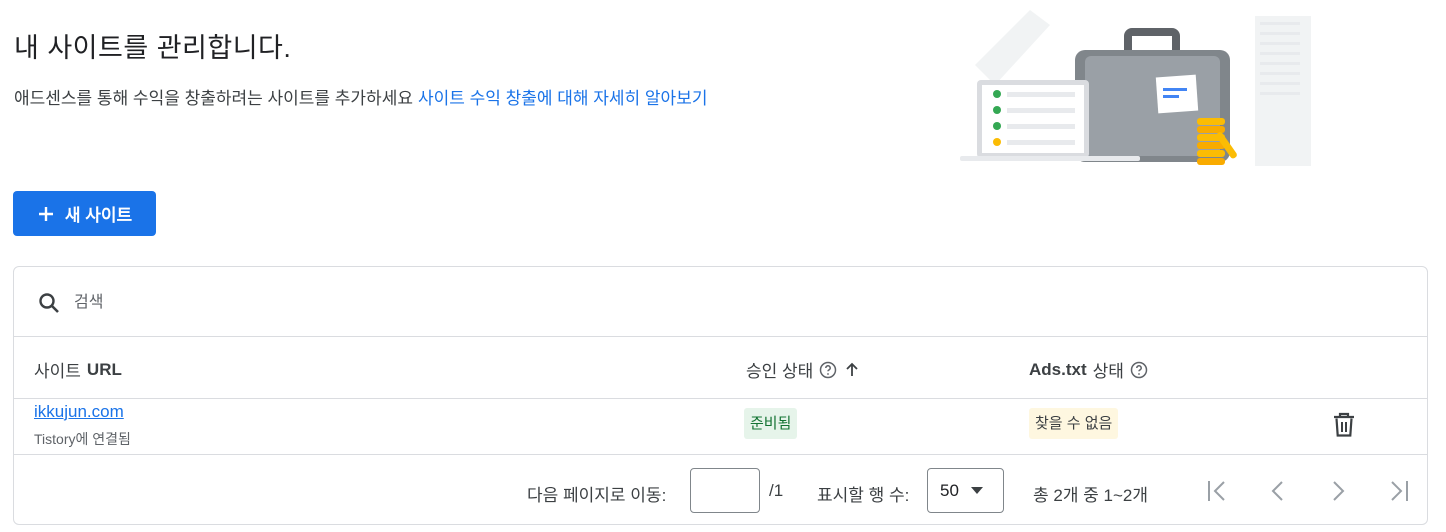  What do you see at coordinates (965, 490) in the screenshot?
I see `rows-per-page-select: 50` at bounding box center [965, 490].